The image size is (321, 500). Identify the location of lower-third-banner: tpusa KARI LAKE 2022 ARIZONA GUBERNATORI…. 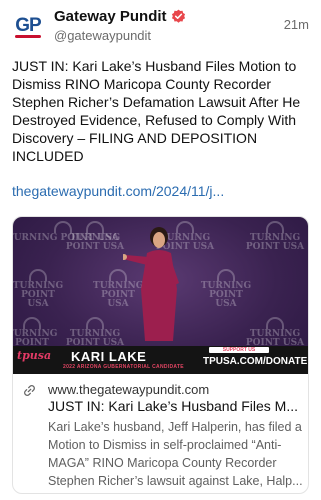
(160, 360).